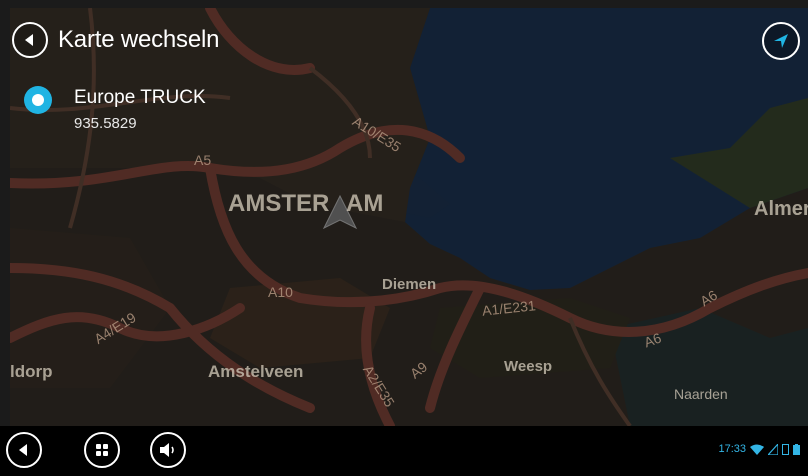 This screenshot has width=808, height=476. I want to click on volume-icon, so click(167, 450).